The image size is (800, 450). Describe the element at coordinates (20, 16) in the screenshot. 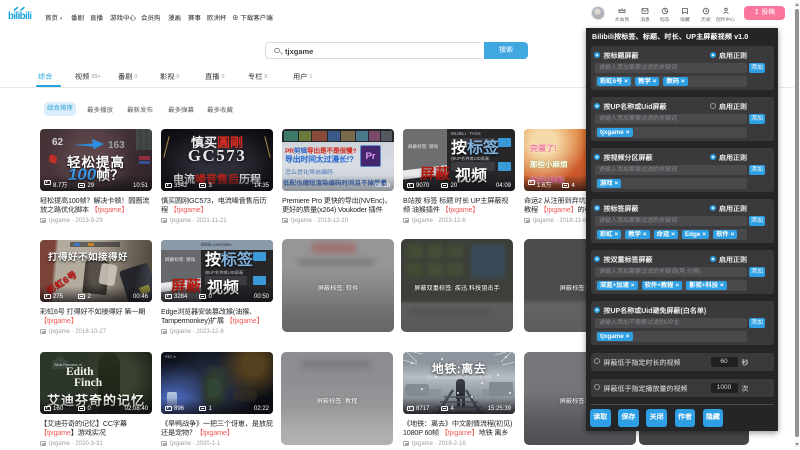

I see `svg-text: bilibili` at that location.